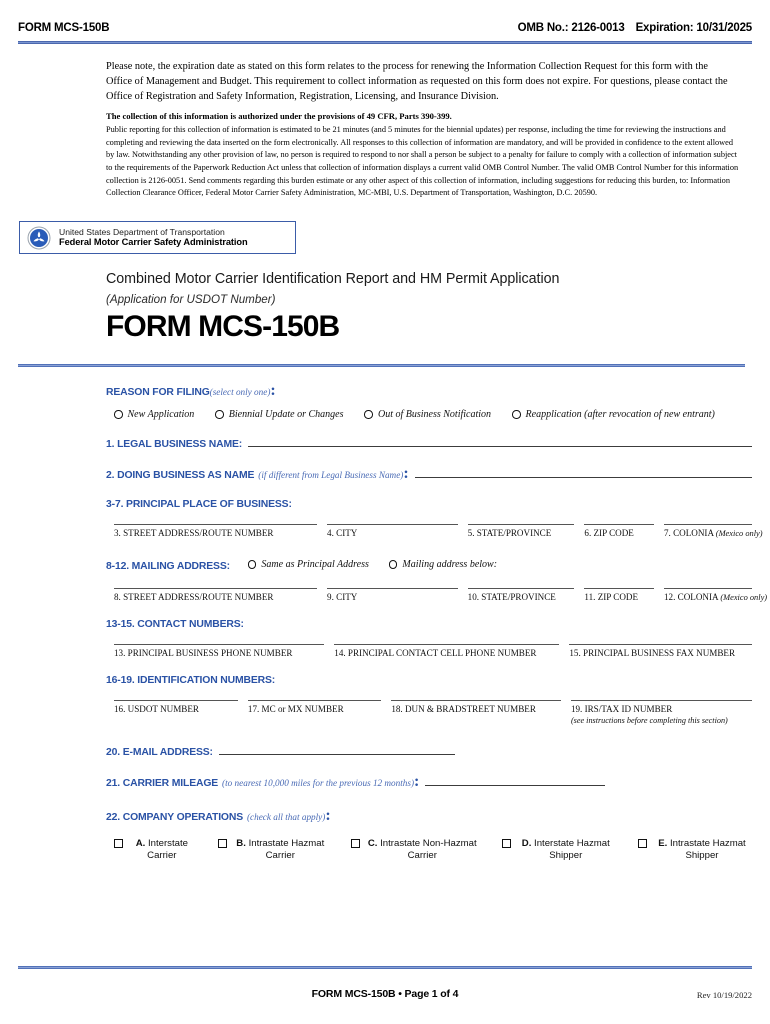 This screenshot has height=1024, width=770. What do you see at coordinates (619, 595) in the screenshot?
I see `field-zip-code-mailing: 11. ZIP CODE` at bounding box center [619, 595].